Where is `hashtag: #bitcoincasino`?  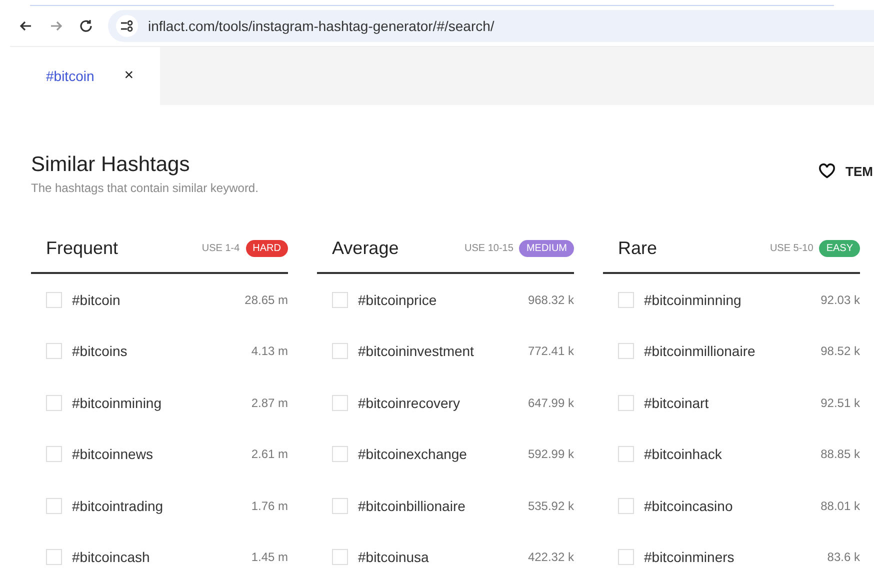
hashtag: #bitcoincasino is located at coordinates (689, 506).